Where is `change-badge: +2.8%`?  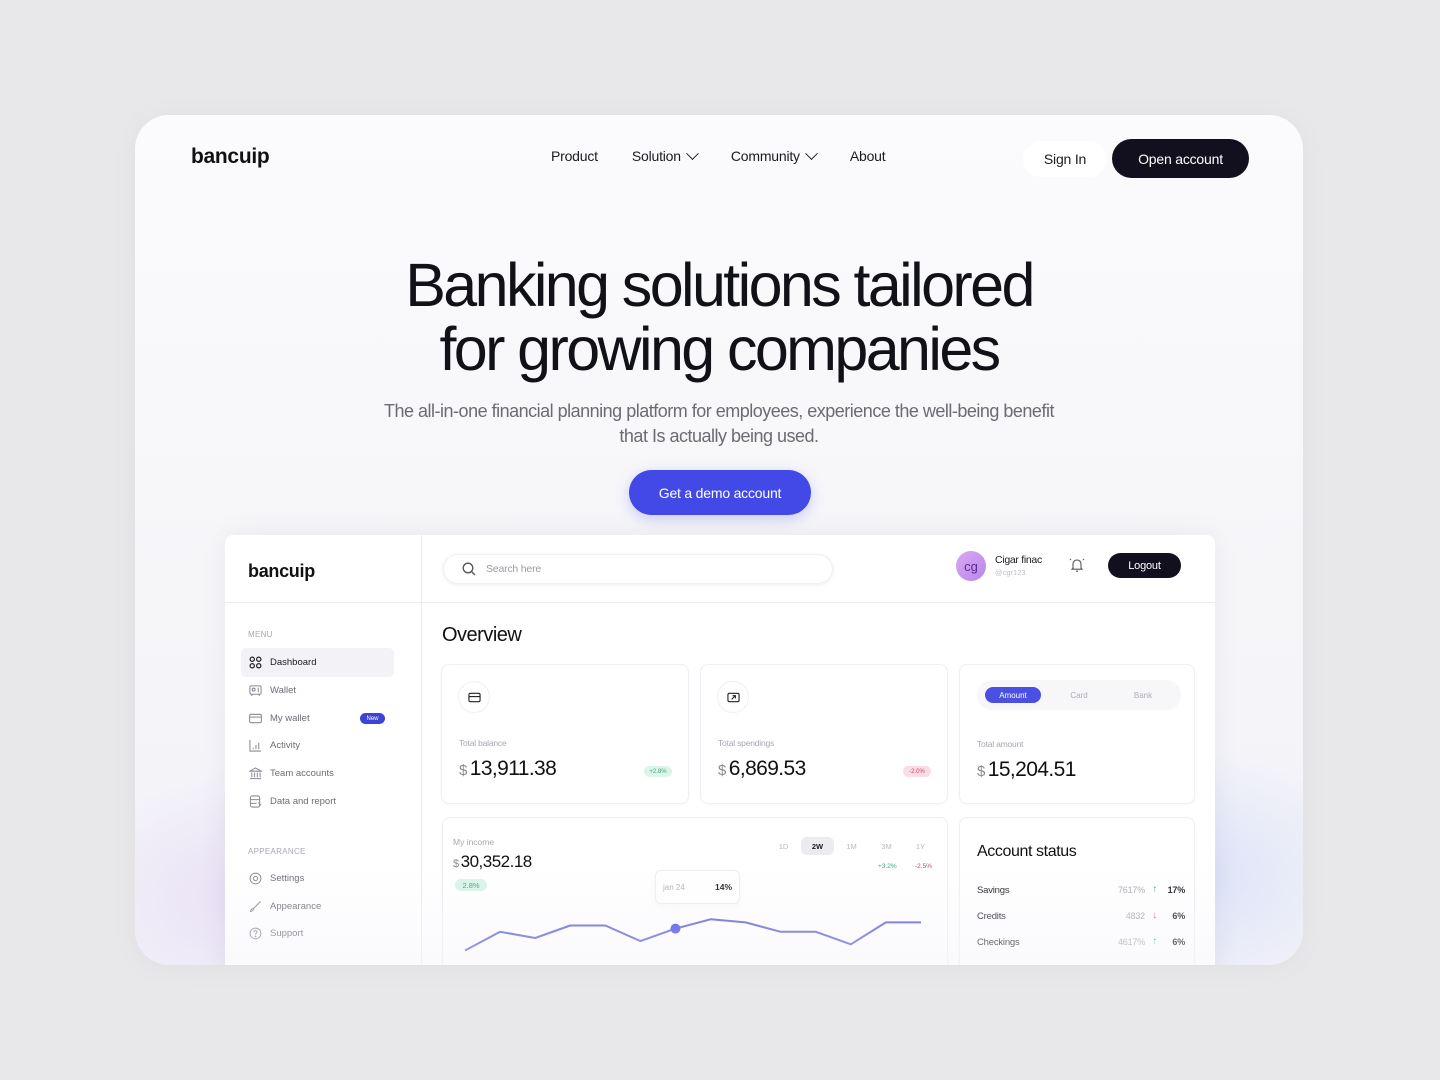 change-badge: +2.8% is located at coordinates (658, 771).